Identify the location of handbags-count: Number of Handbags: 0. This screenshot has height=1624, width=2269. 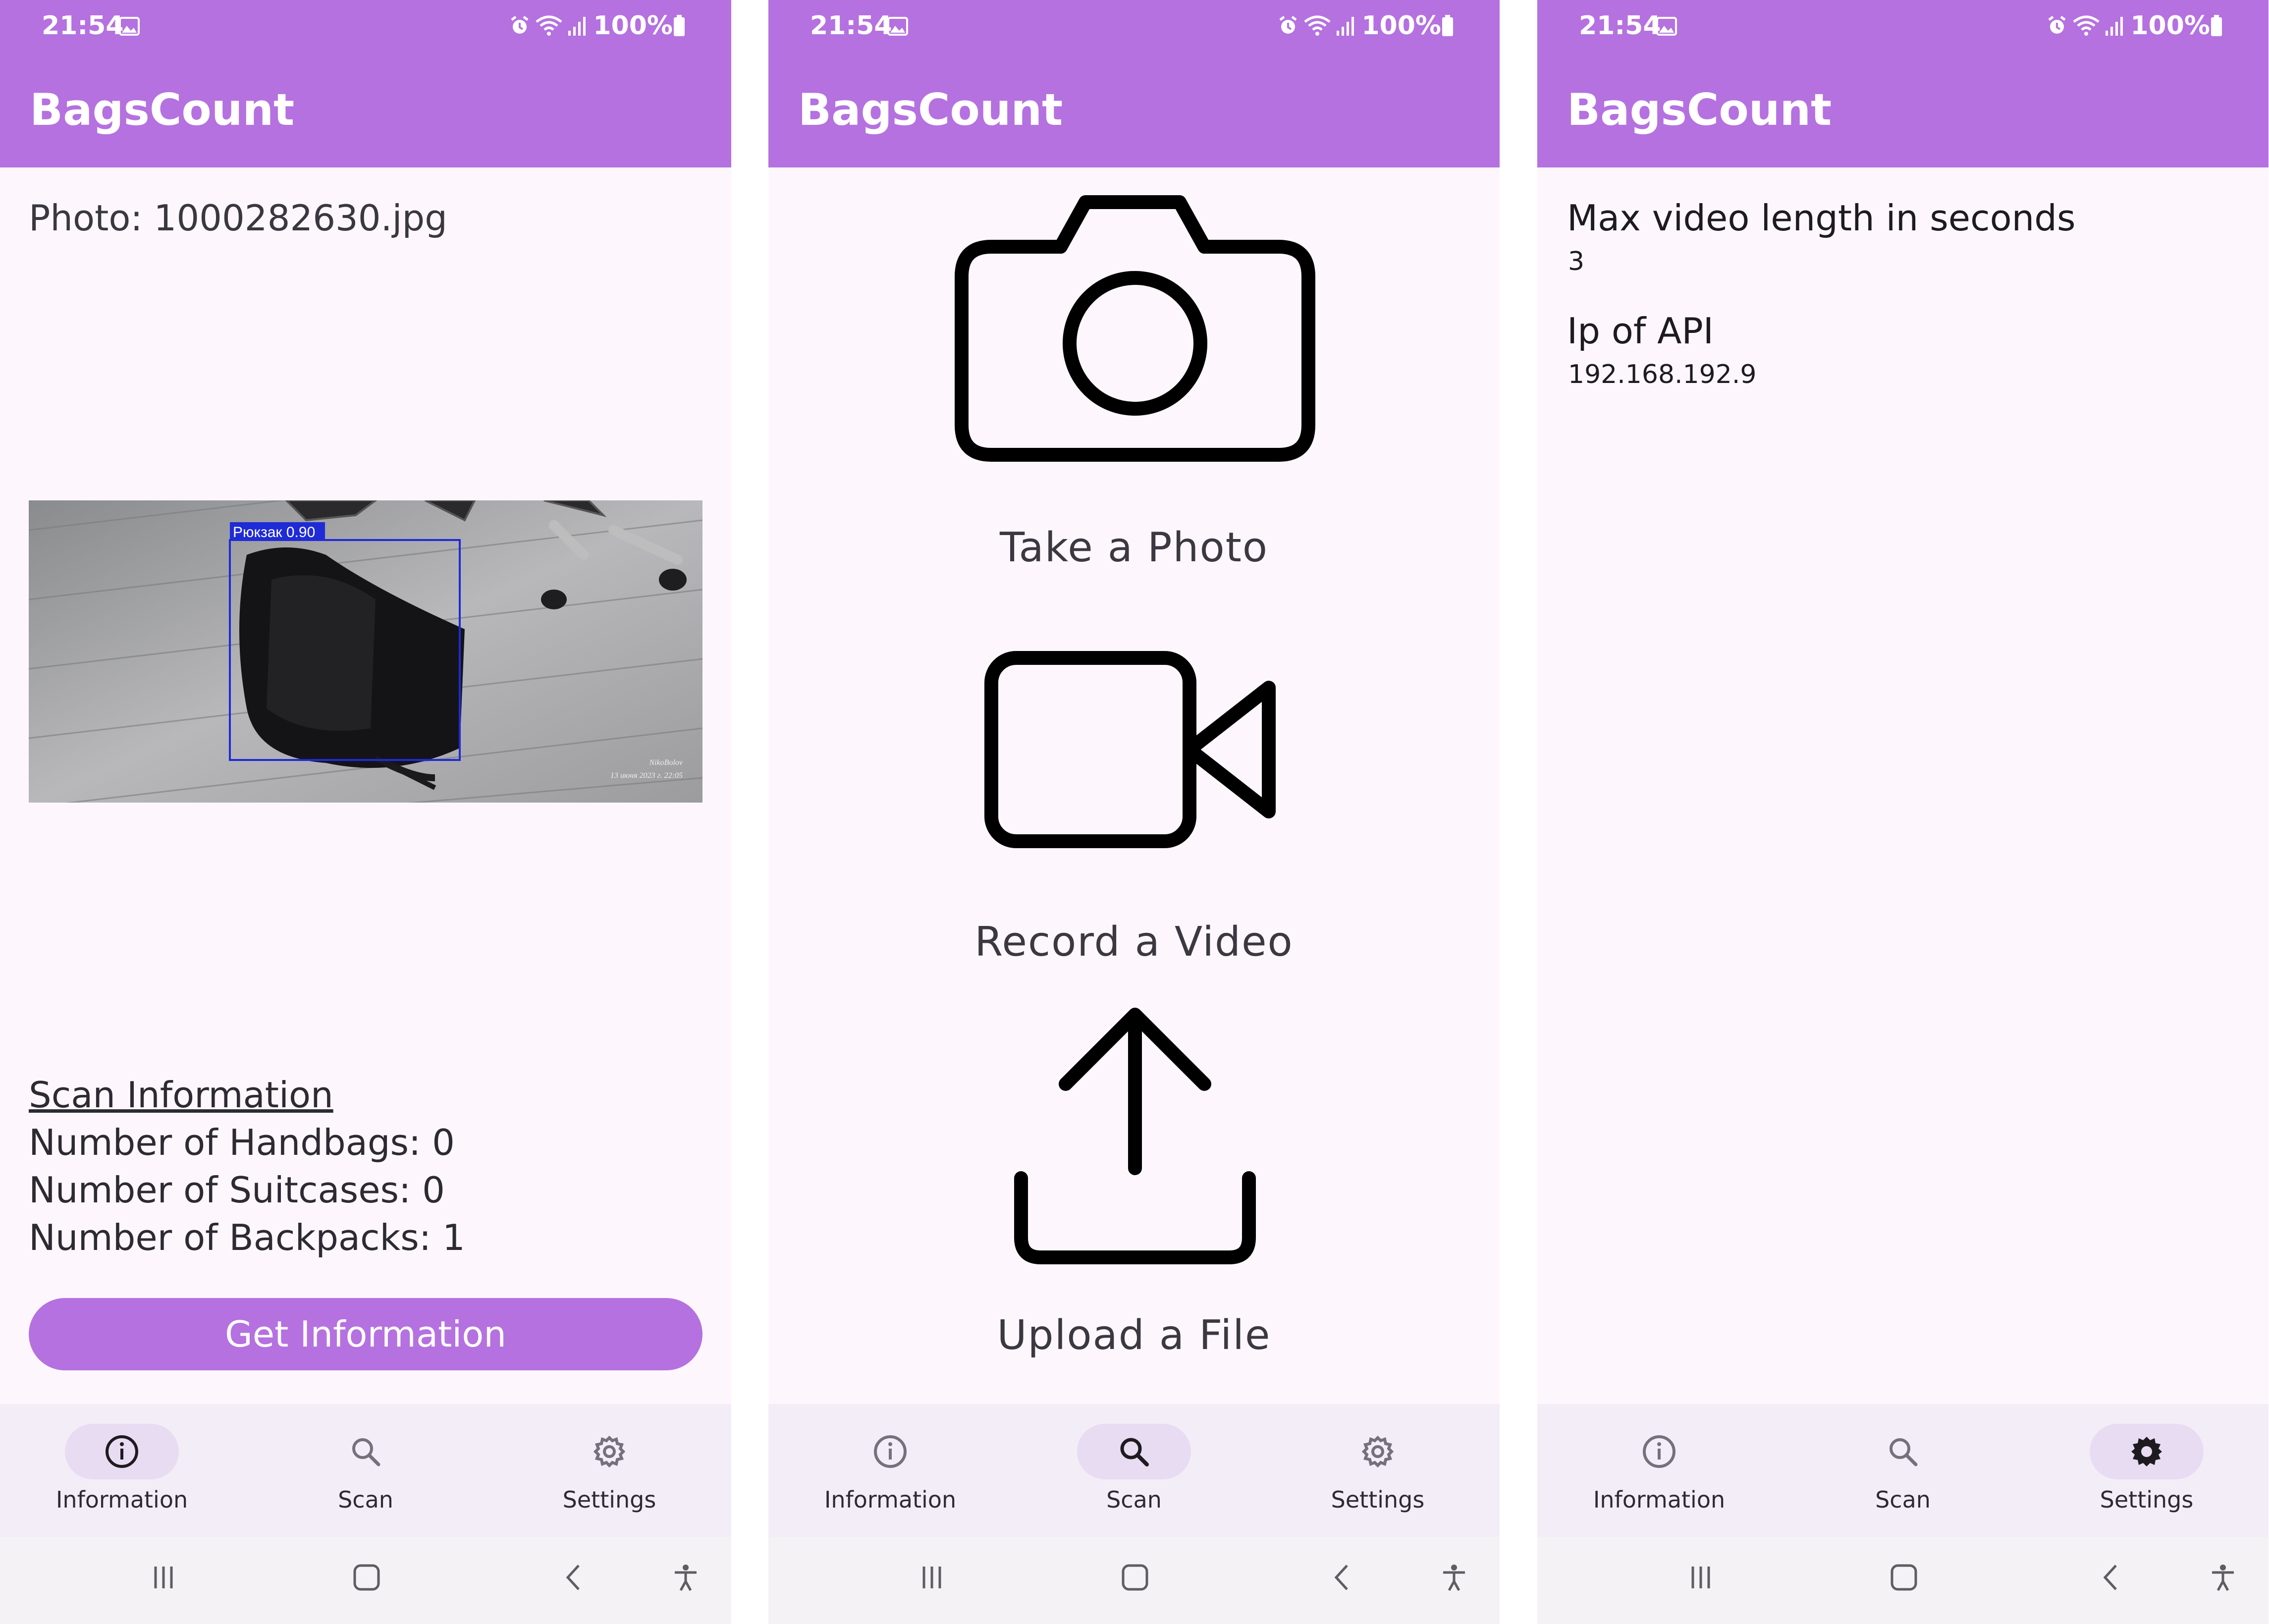
(242, 1142).